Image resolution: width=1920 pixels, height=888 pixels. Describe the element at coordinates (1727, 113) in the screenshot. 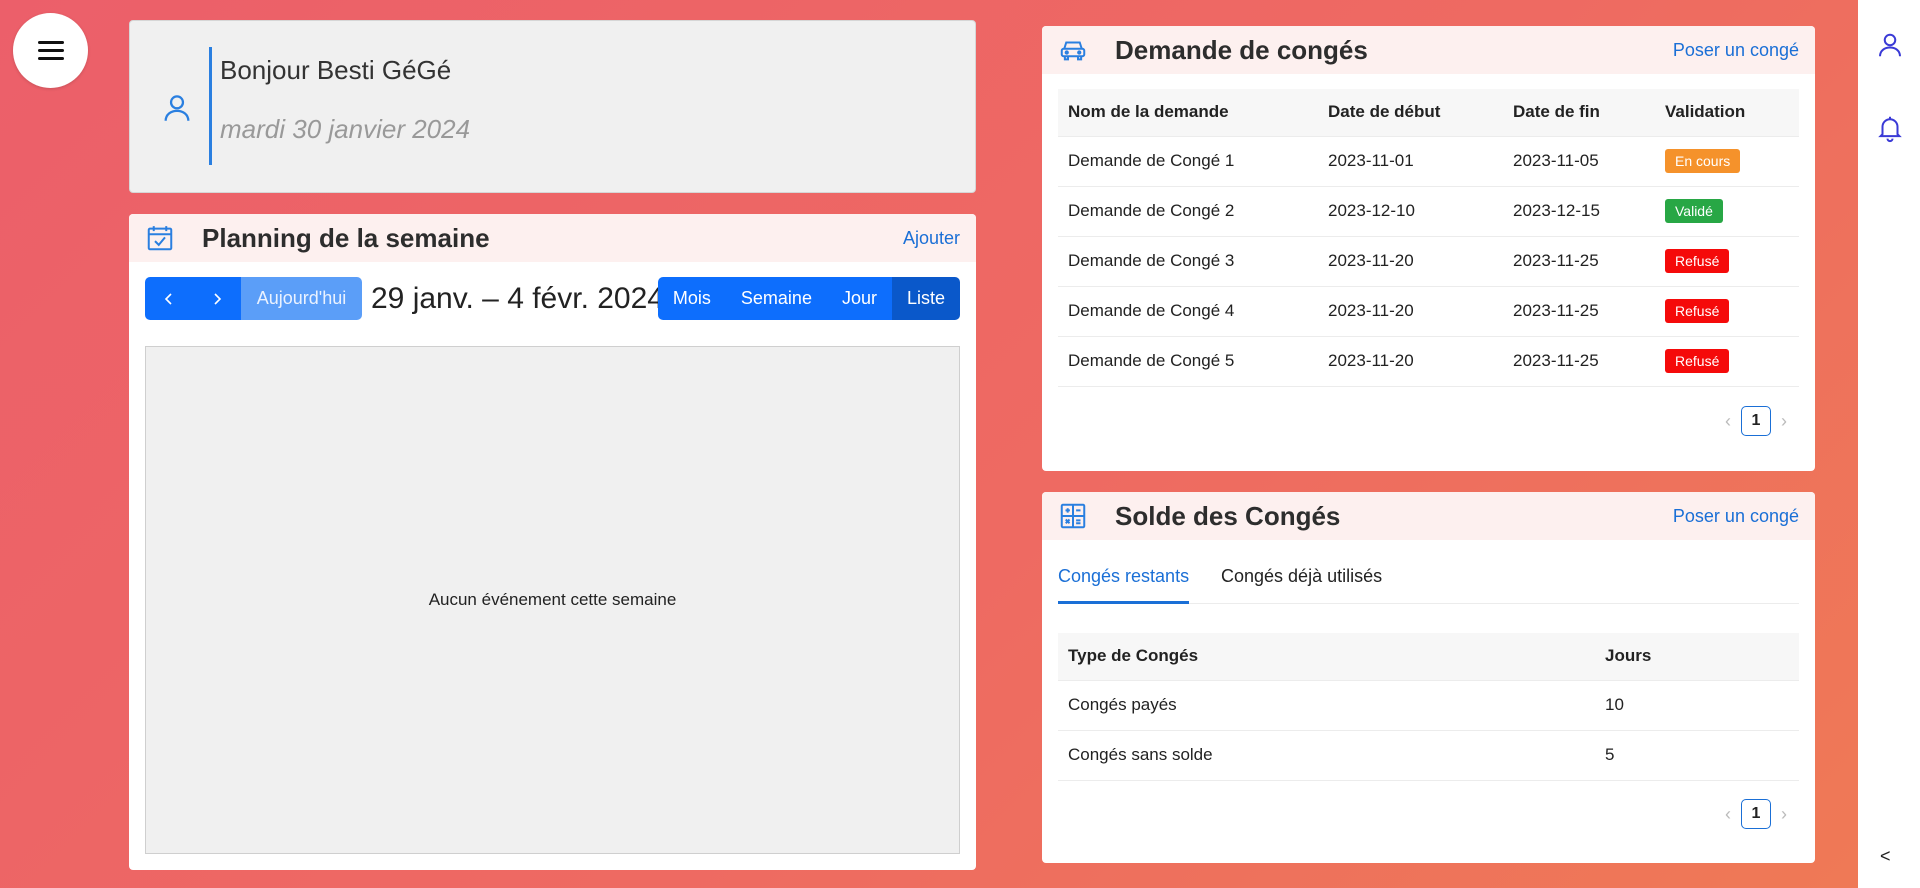

I see `column-header: Validation` at that location.